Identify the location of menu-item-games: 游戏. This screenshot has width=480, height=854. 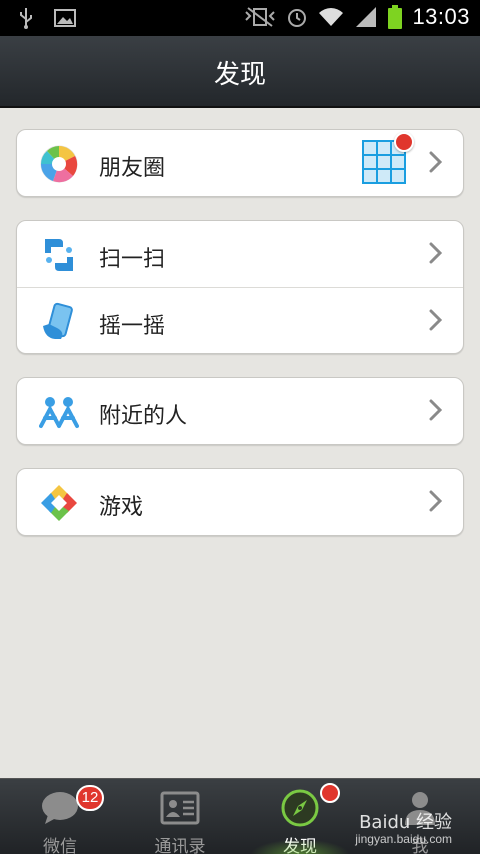
(240, 502).